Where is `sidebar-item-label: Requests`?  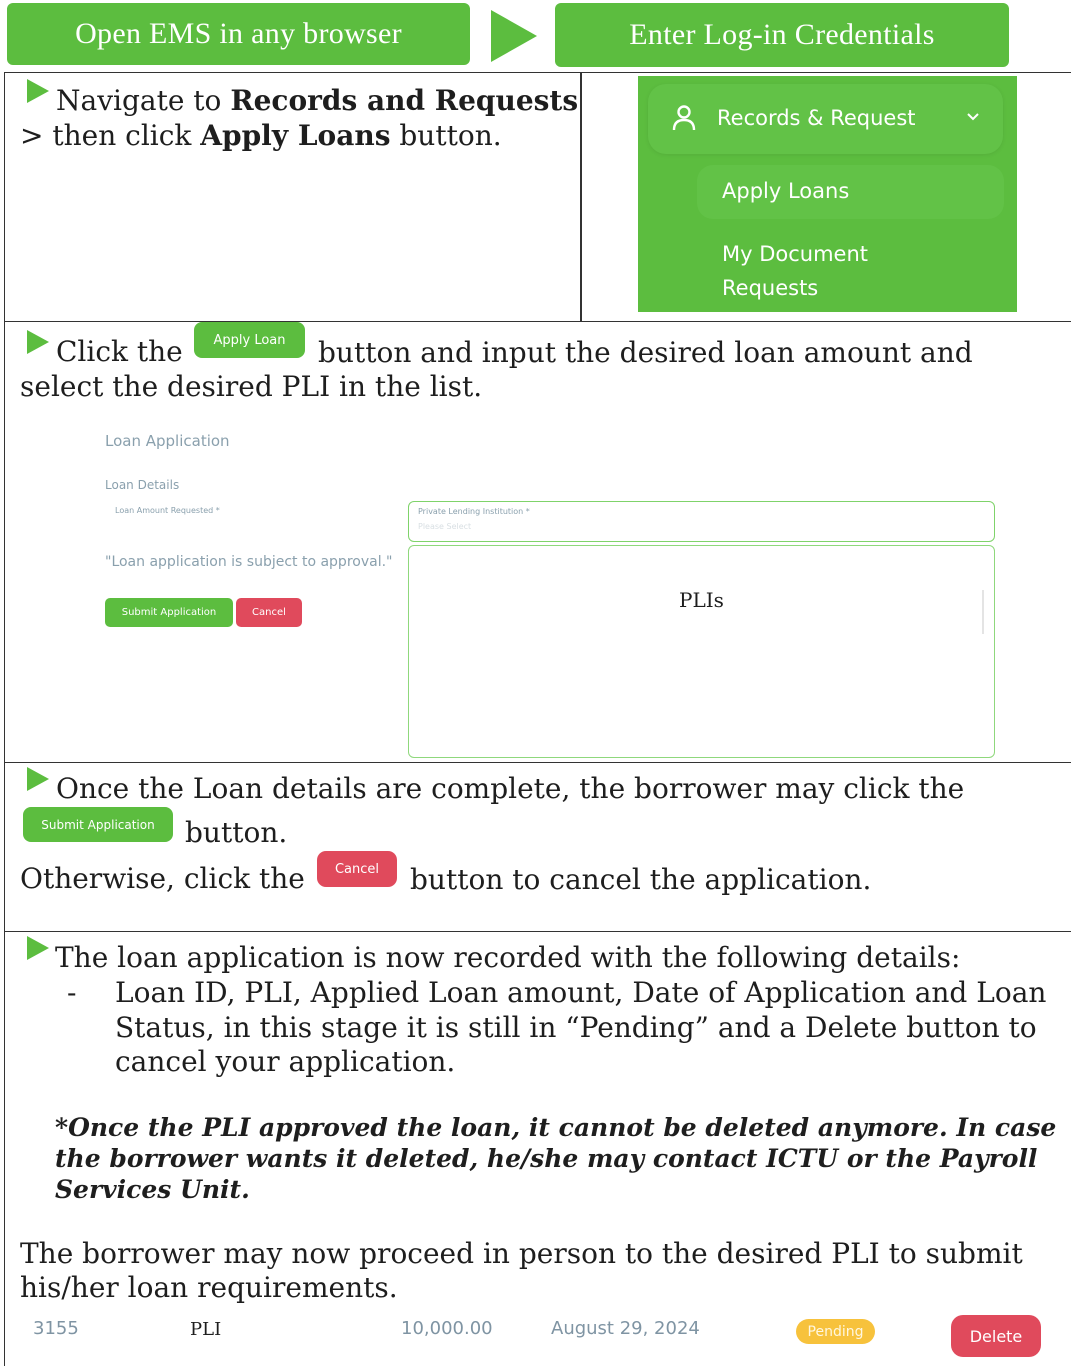 sidebar-item-label: Requests is located at coordinates (770, 288).